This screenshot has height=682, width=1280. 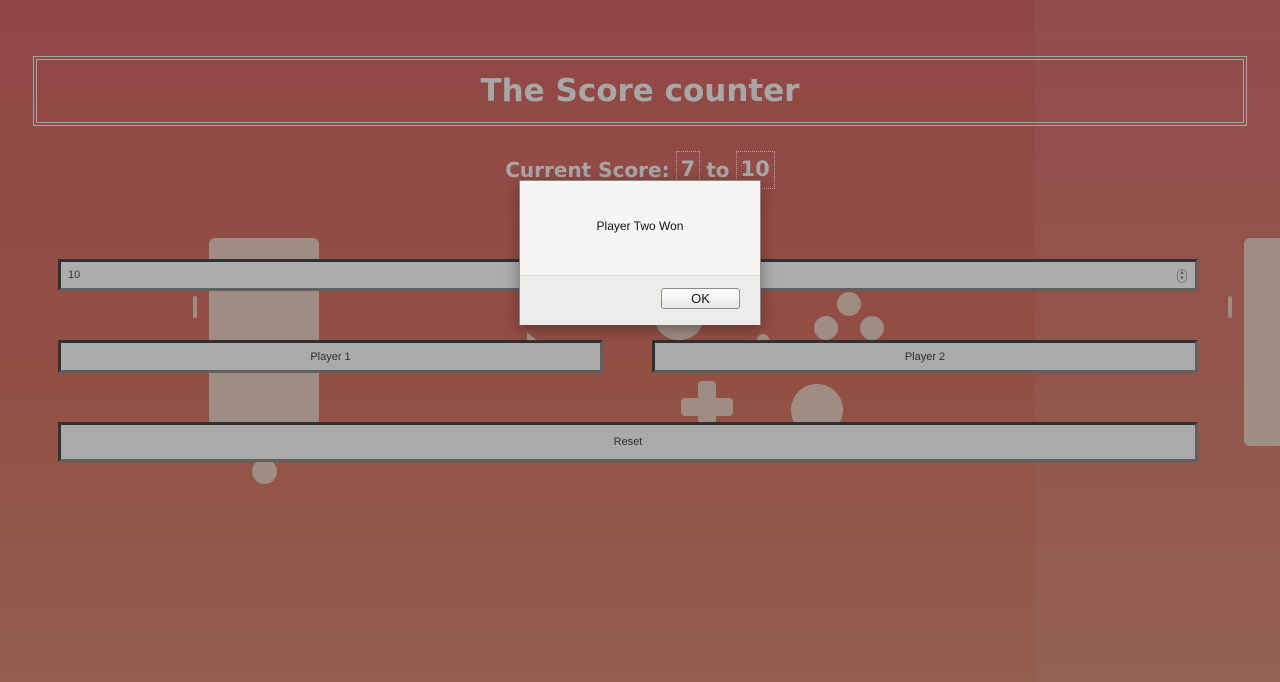 What do you see at coordinates (640, 226) in the screenshot?
I see `dialog-message: Player Two Won` at bounding box center [640, 226].